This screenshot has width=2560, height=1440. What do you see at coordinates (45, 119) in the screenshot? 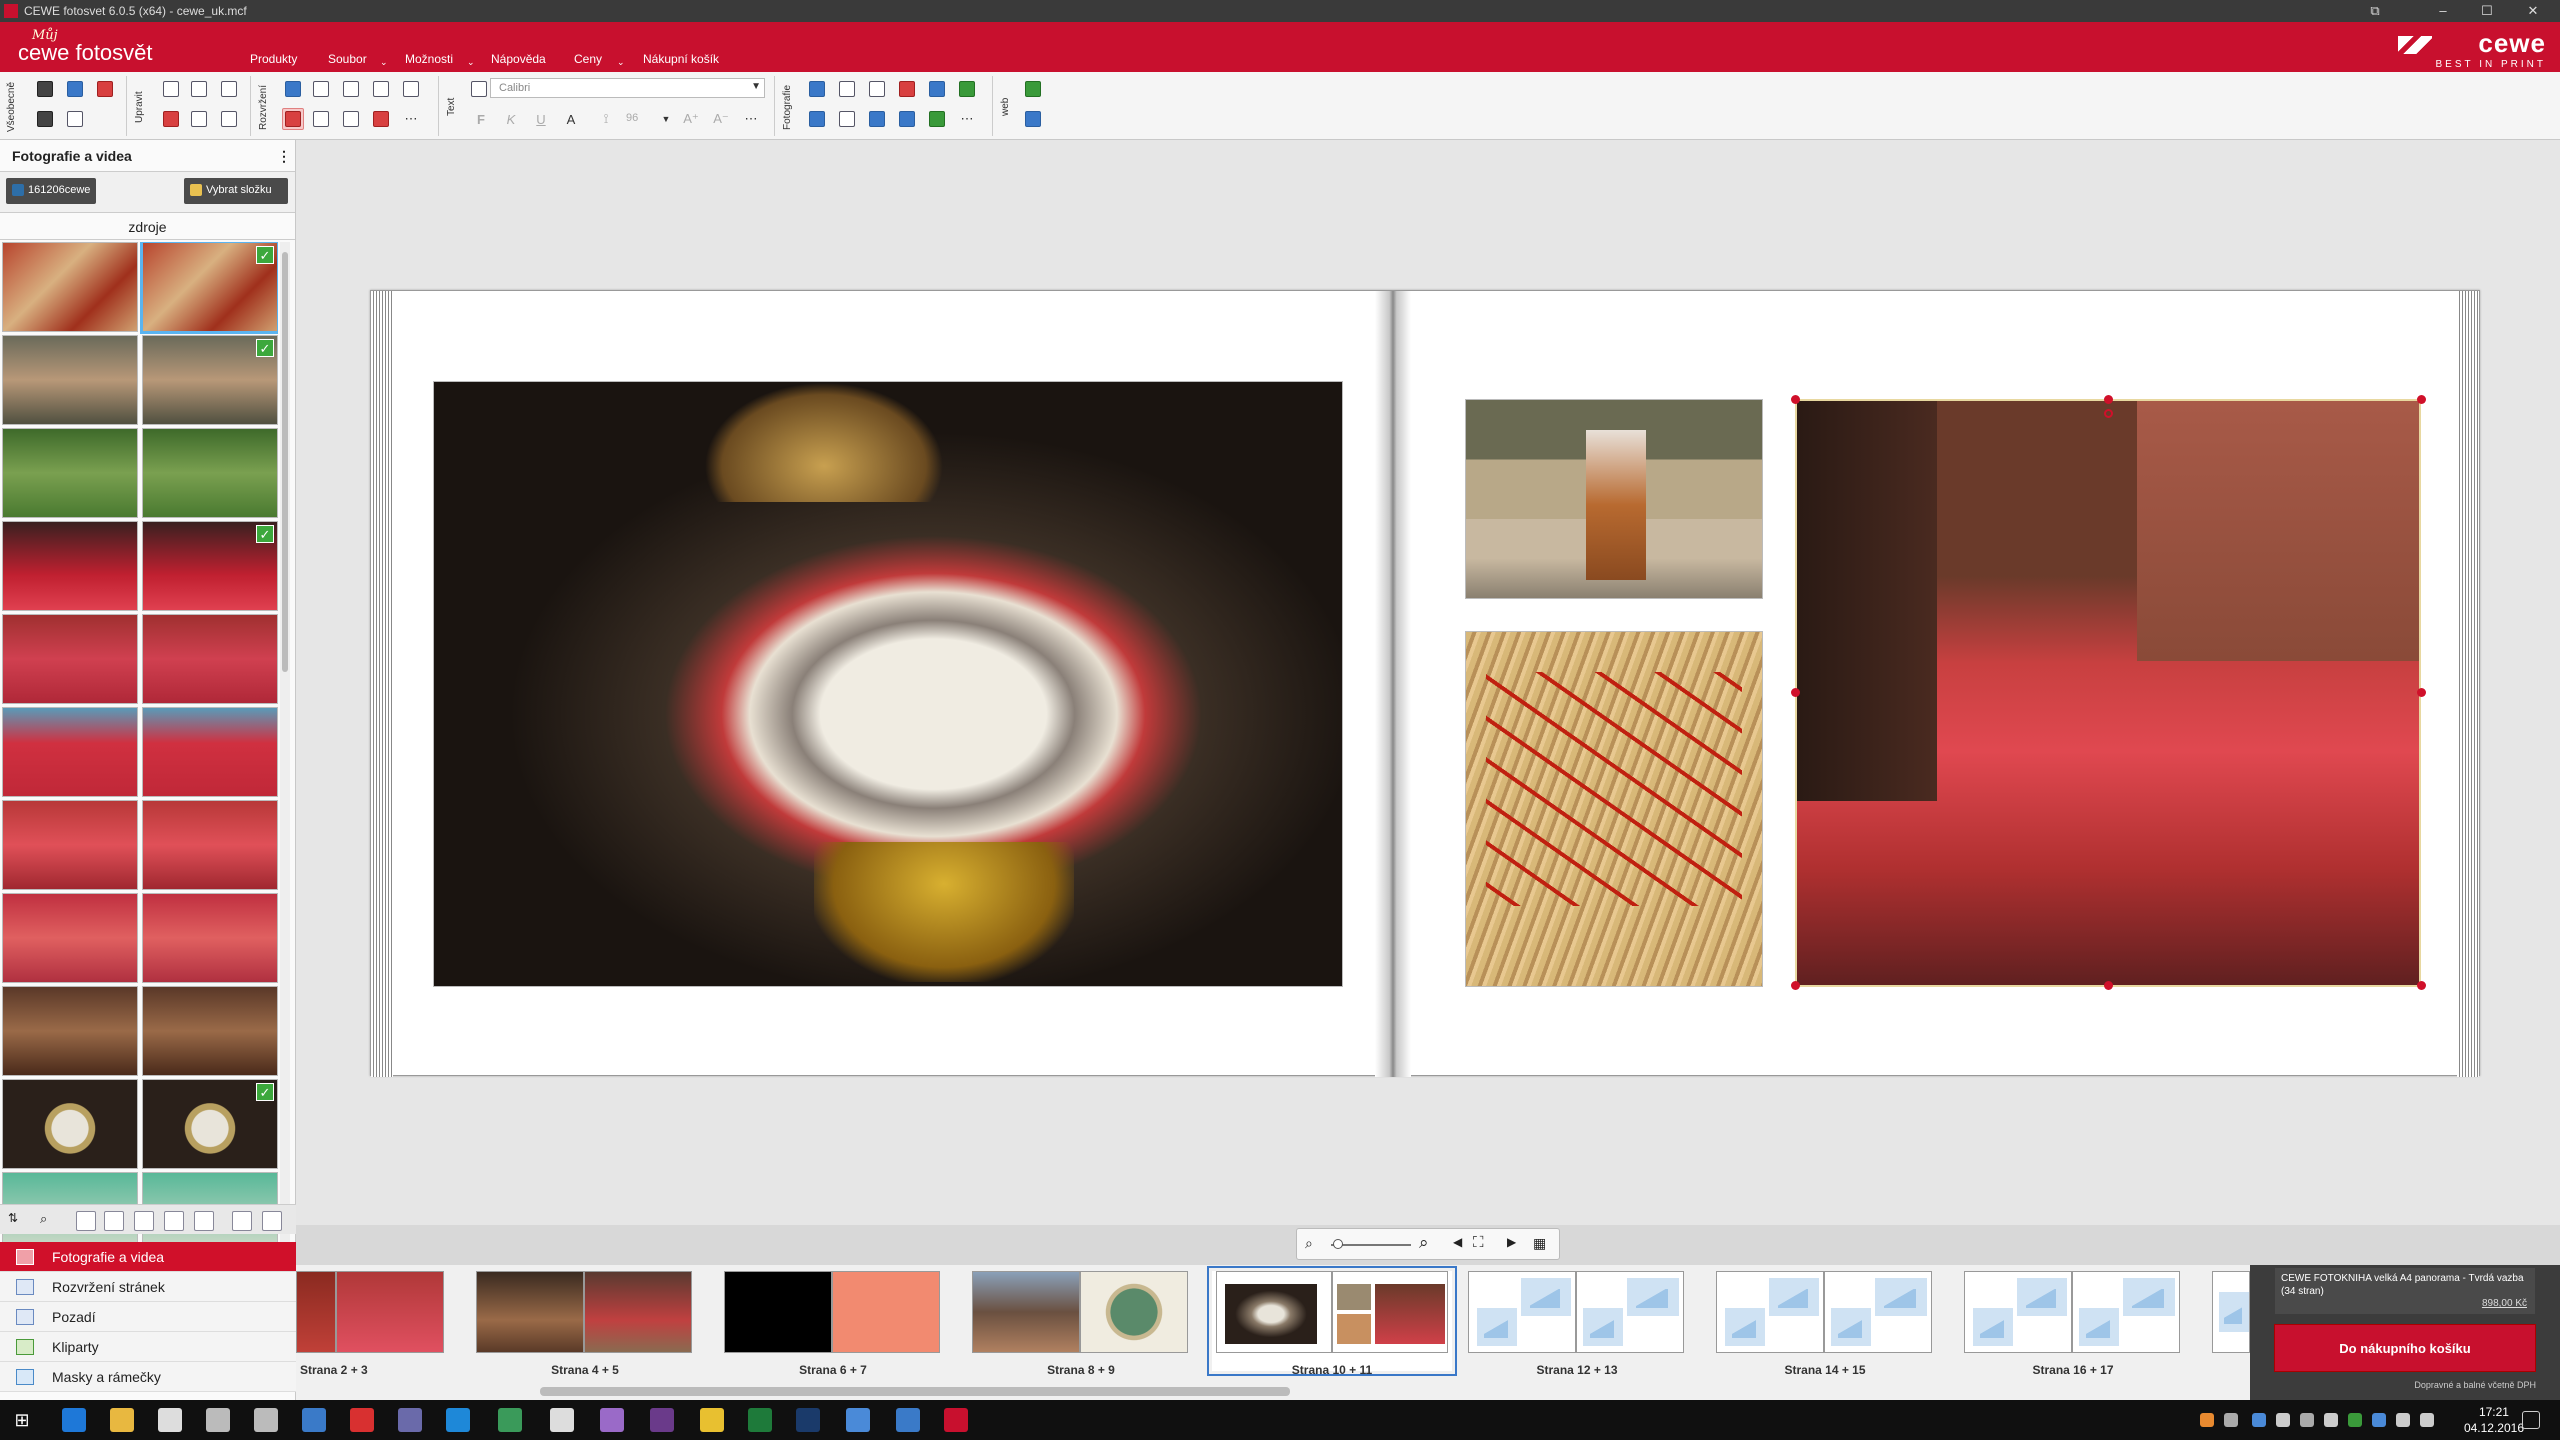
I see `save-as-icon` at bounding box center [45, 119].